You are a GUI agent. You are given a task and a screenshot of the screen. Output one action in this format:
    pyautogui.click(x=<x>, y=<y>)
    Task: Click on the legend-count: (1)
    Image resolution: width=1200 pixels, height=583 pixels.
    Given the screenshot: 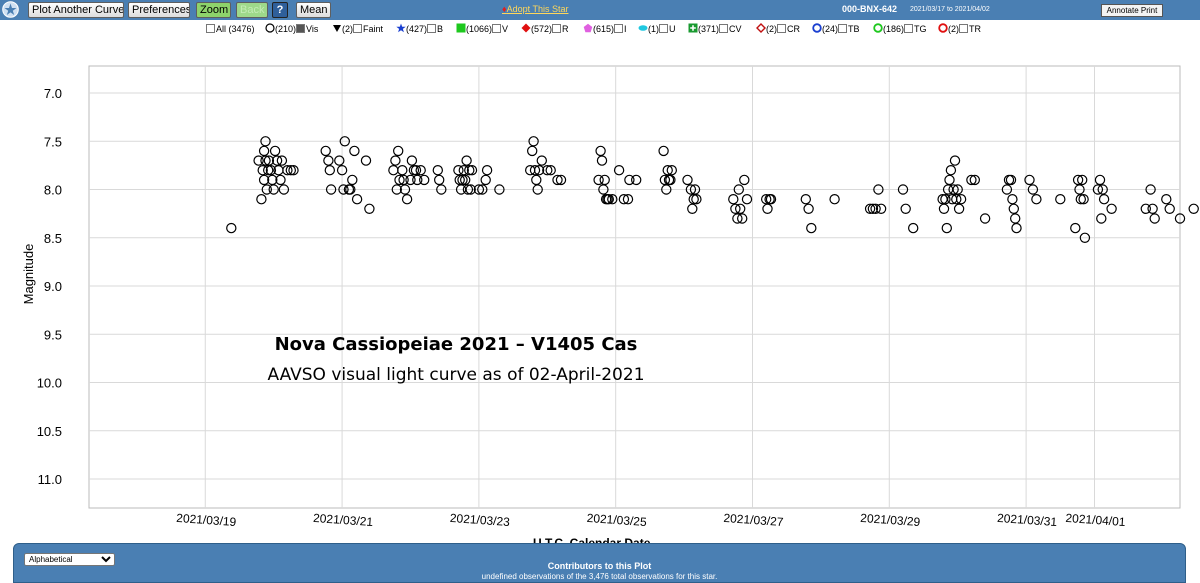 What is the action you would take?
    pyautogui.click(x=653, y=29)
    